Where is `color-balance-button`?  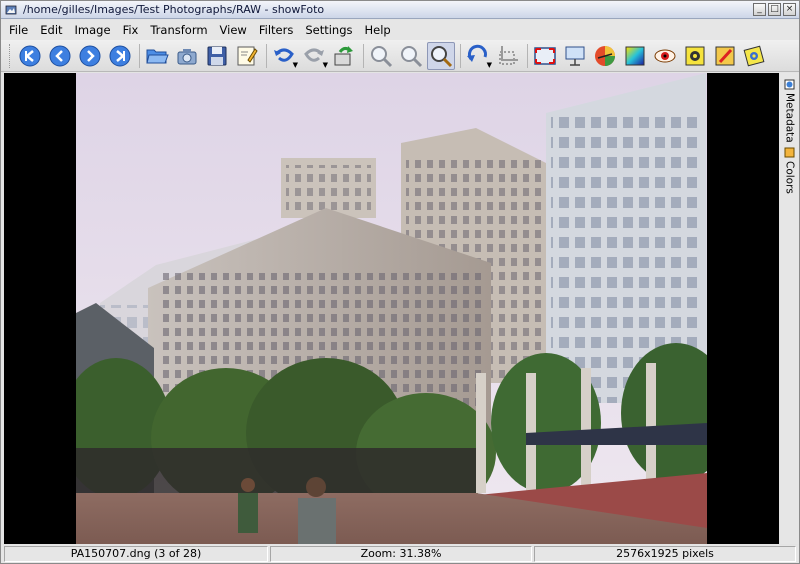
color-balance-button is located at coordinates (605, 56).